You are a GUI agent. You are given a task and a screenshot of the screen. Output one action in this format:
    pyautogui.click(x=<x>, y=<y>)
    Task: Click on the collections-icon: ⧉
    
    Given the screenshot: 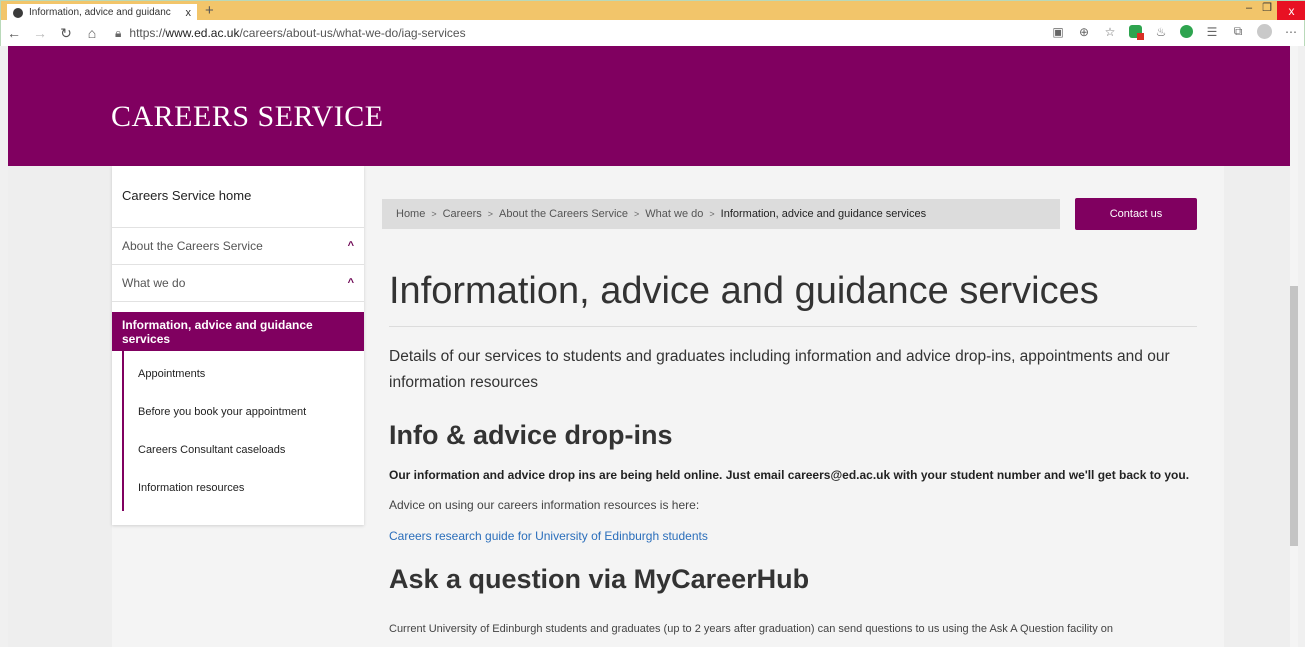 What is the action you would take?
    pyautogui.click(x=1238, y=31)
    